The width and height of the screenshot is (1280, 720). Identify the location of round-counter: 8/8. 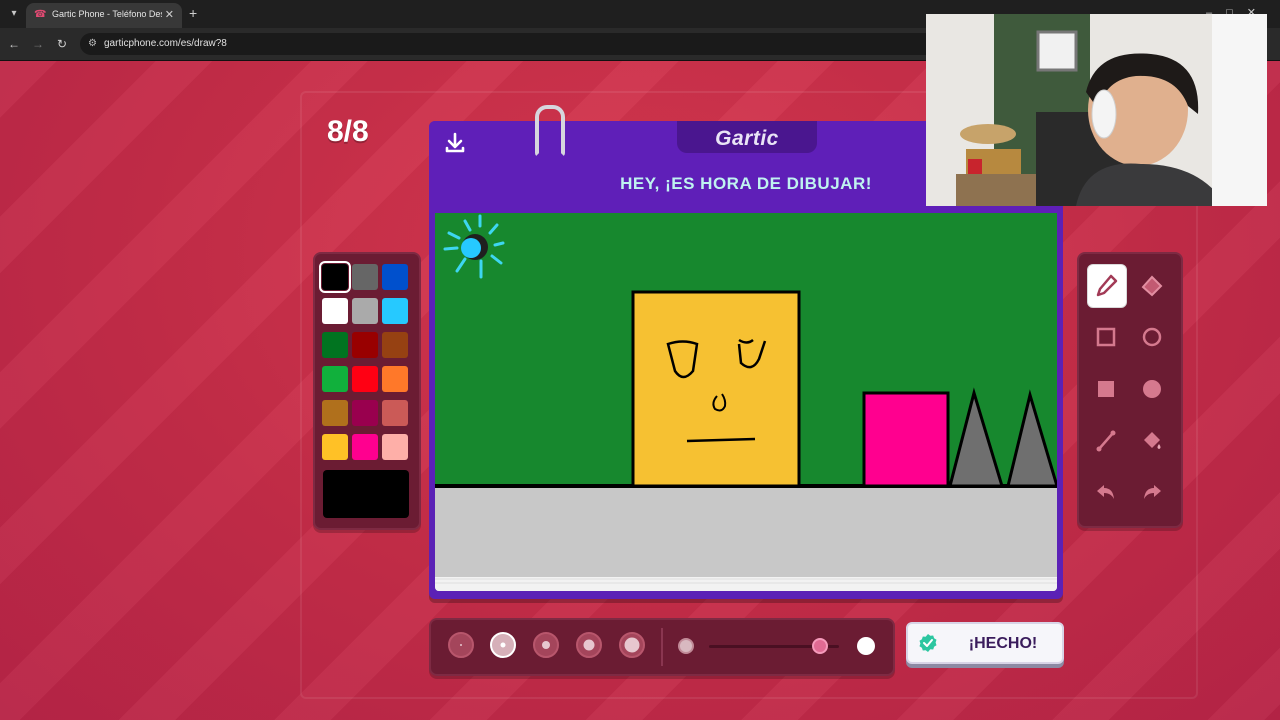
(348, 131).